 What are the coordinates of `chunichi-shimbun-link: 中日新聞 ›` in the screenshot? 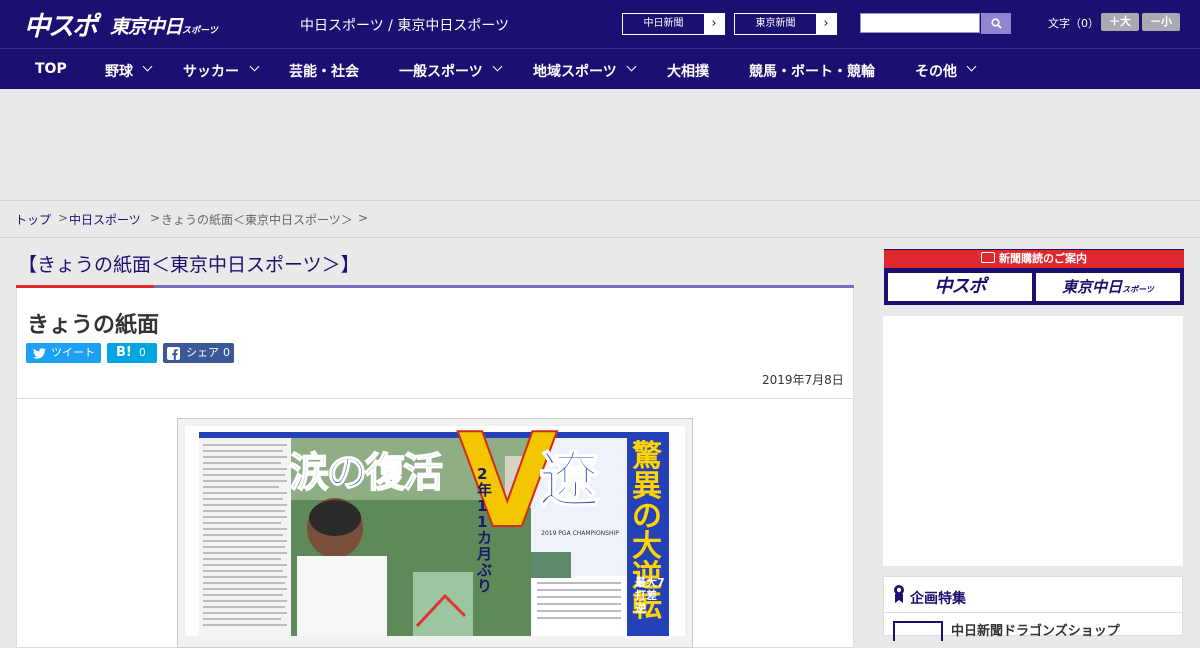 It's located at (673, 24).